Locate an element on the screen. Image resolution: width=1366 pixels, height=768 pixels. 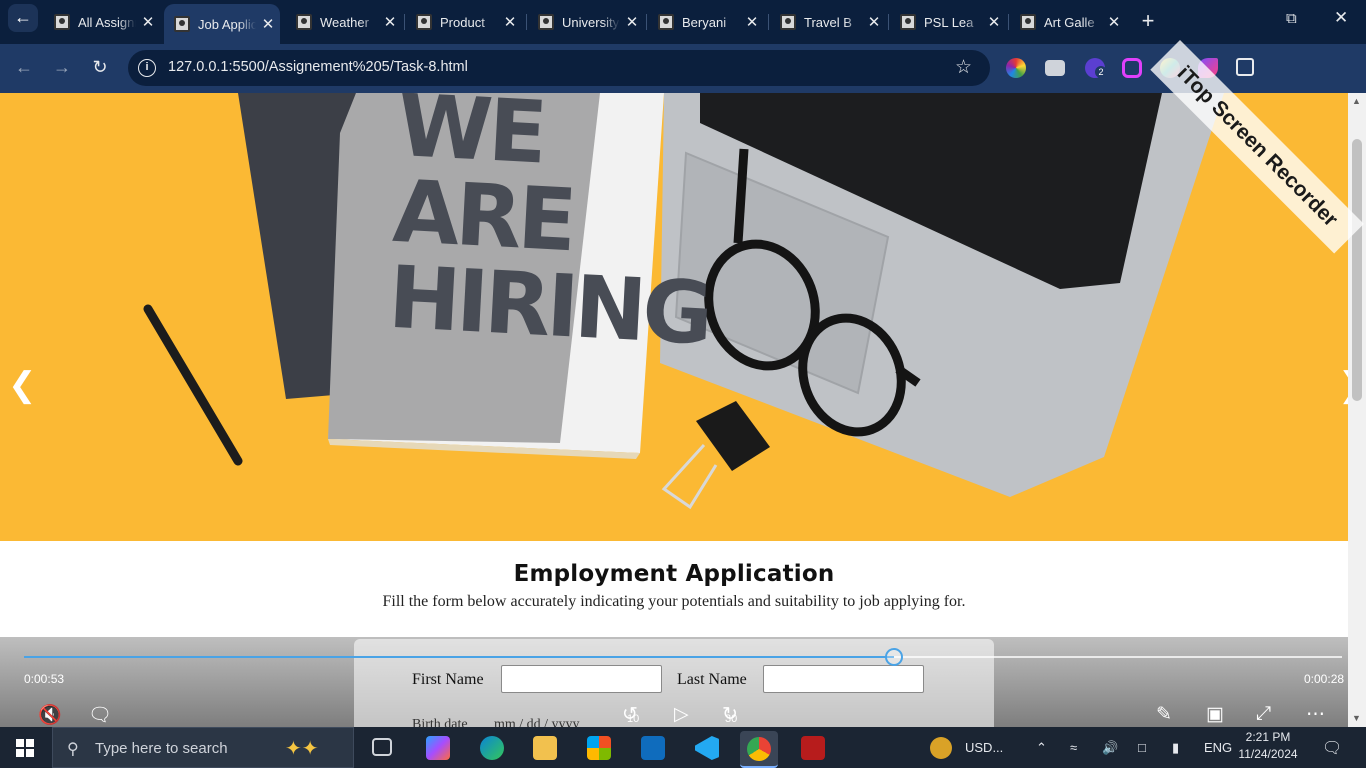
tab-title: Art Galle is located at coordinates (1069, 22).